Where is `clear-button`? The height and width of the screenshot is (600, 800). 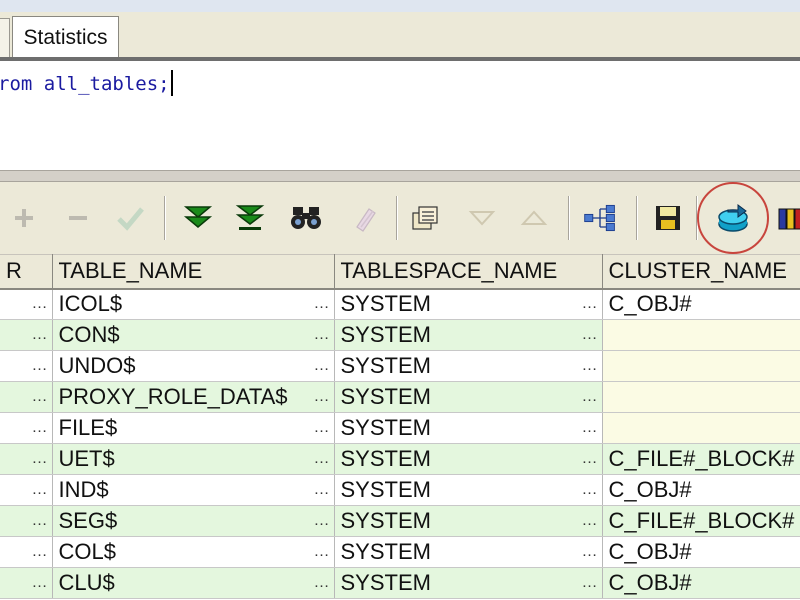
clear-button is located at coordinates (366, 218).